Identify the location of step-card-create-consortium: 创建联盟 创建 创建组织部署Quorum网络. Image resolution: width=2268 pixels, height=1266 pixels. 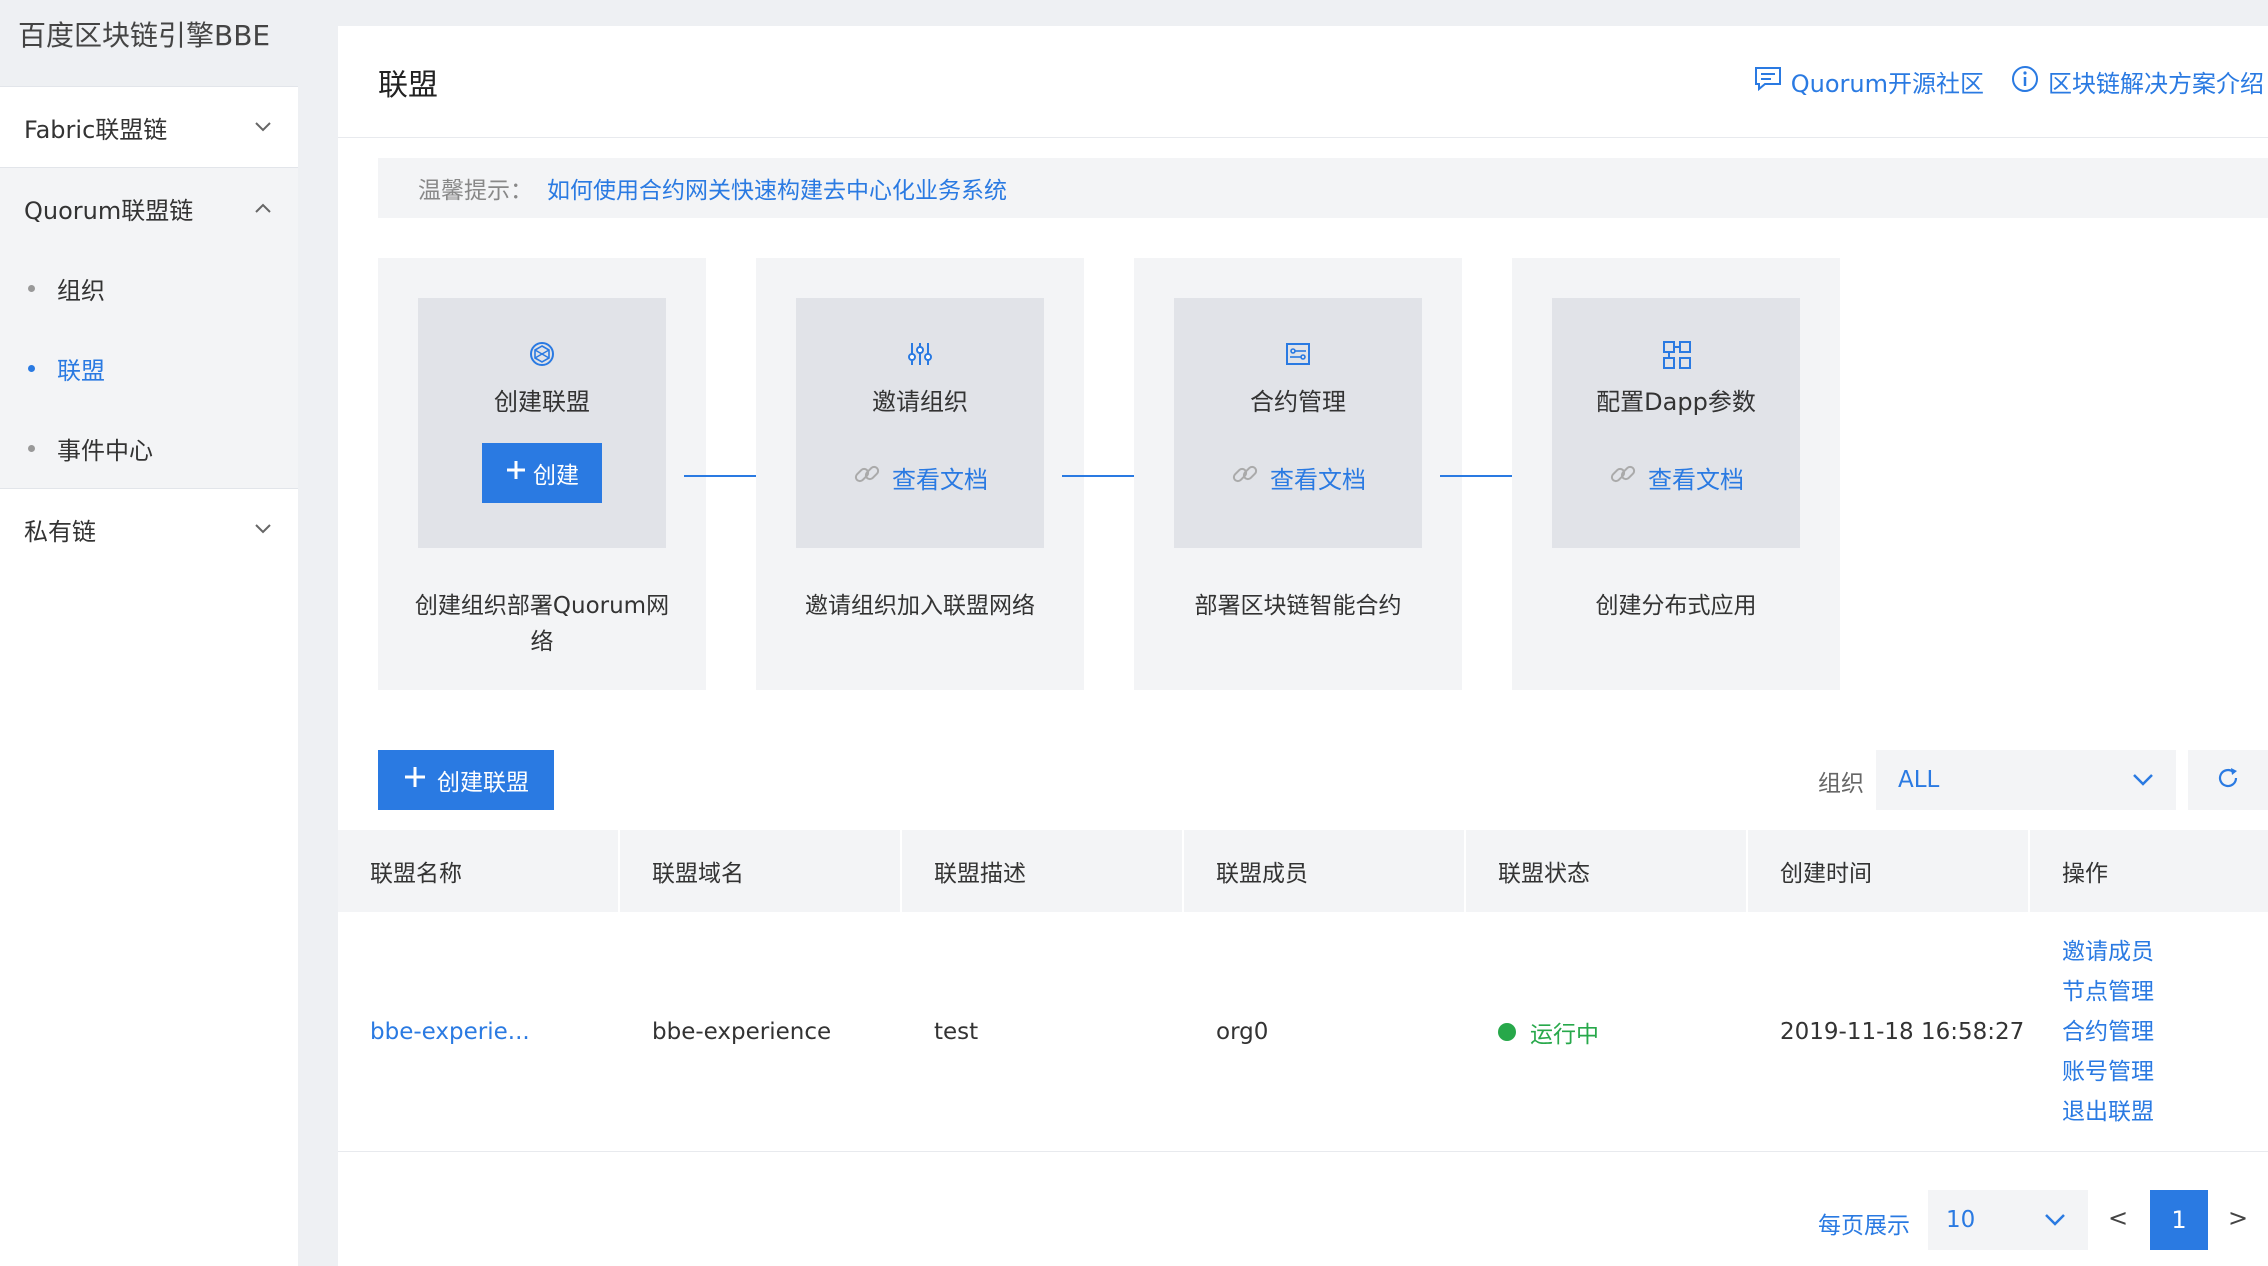
(542, 474).